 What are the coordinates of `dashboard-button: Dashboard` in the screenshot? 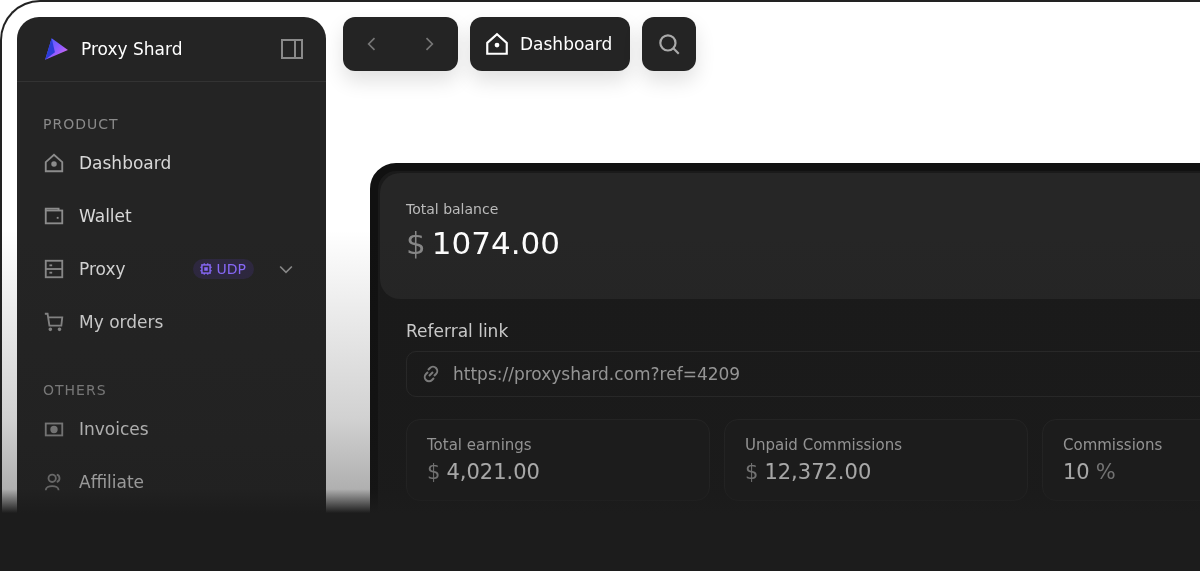 It's located at (550, 44).